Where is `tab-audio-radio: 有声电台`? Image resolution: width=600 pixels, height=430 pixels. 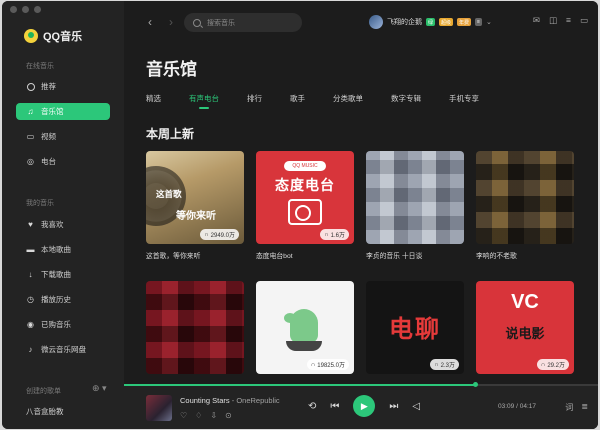
tab-audio-radio: 有声电台 is located at coordinates (204, 101).